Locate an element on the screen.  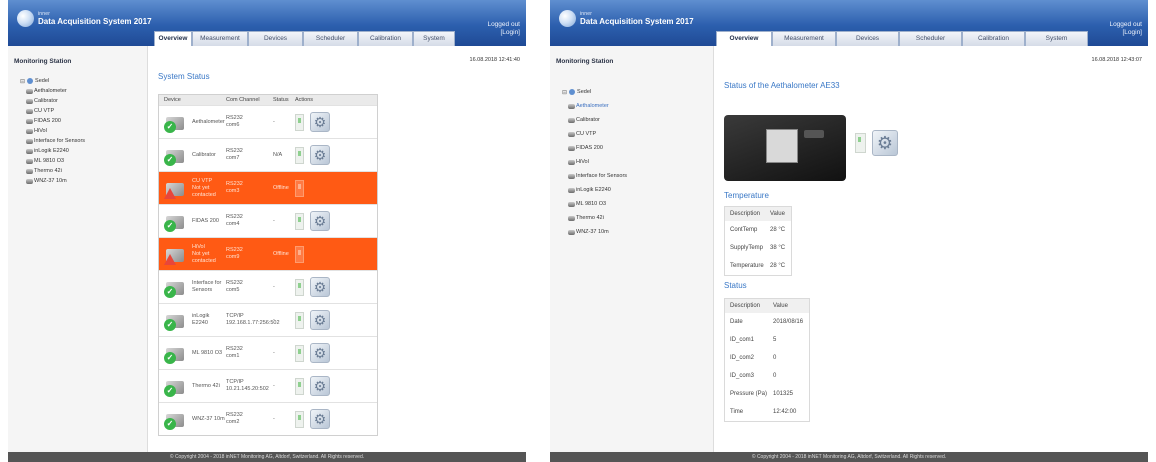
row-description: ID_com2 is located at coordinates (742, 358).